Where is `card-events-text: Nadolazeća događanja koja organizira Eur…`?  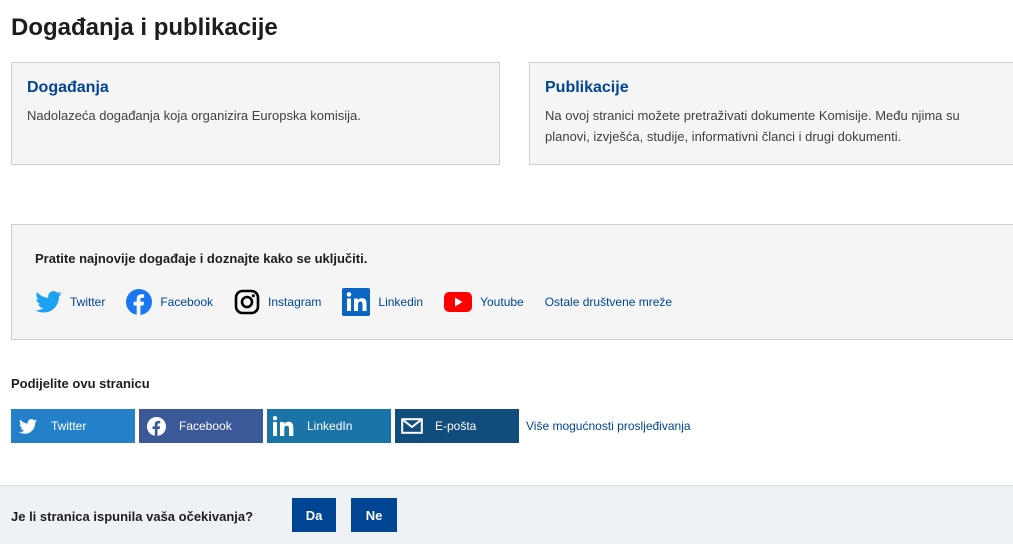
card-events-text: Nadolazeća događanja koja organizira Eur… is located at coordinates (194, 115).